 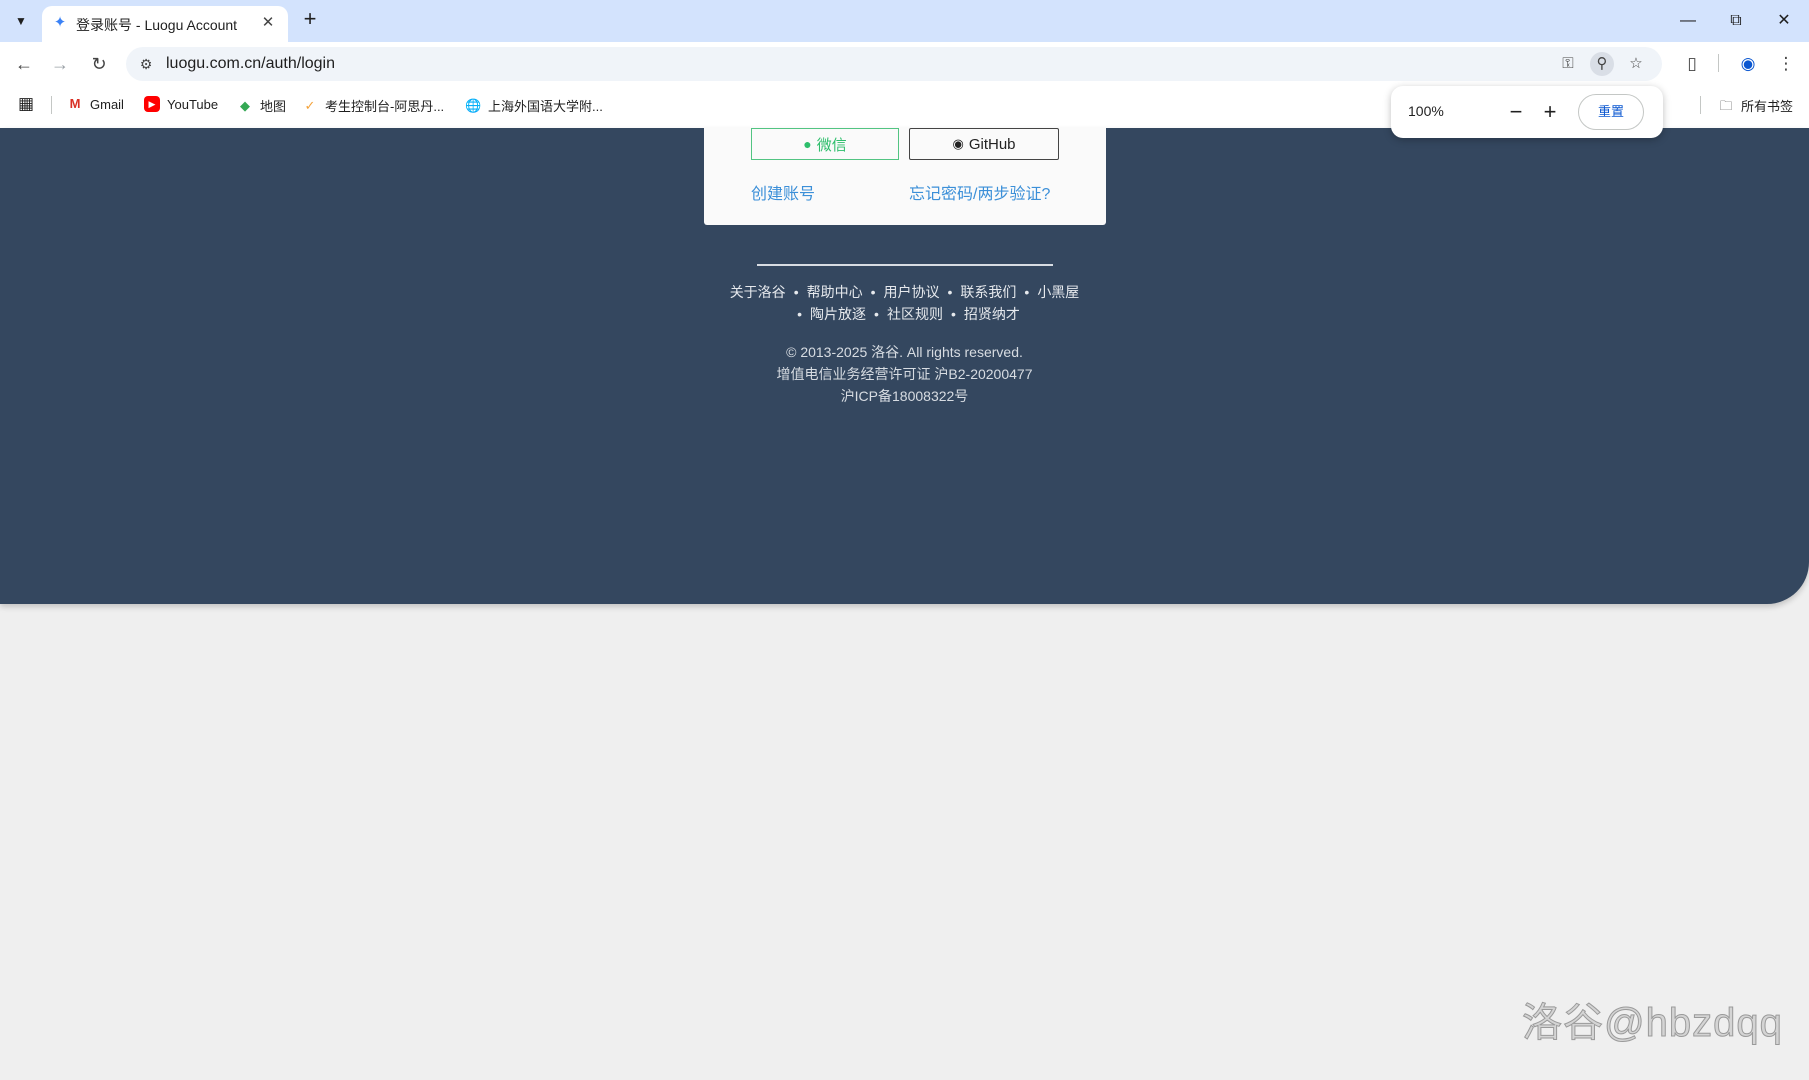 I want to click on footer-link-help: 帮助中心, so click(x=835, y=292).